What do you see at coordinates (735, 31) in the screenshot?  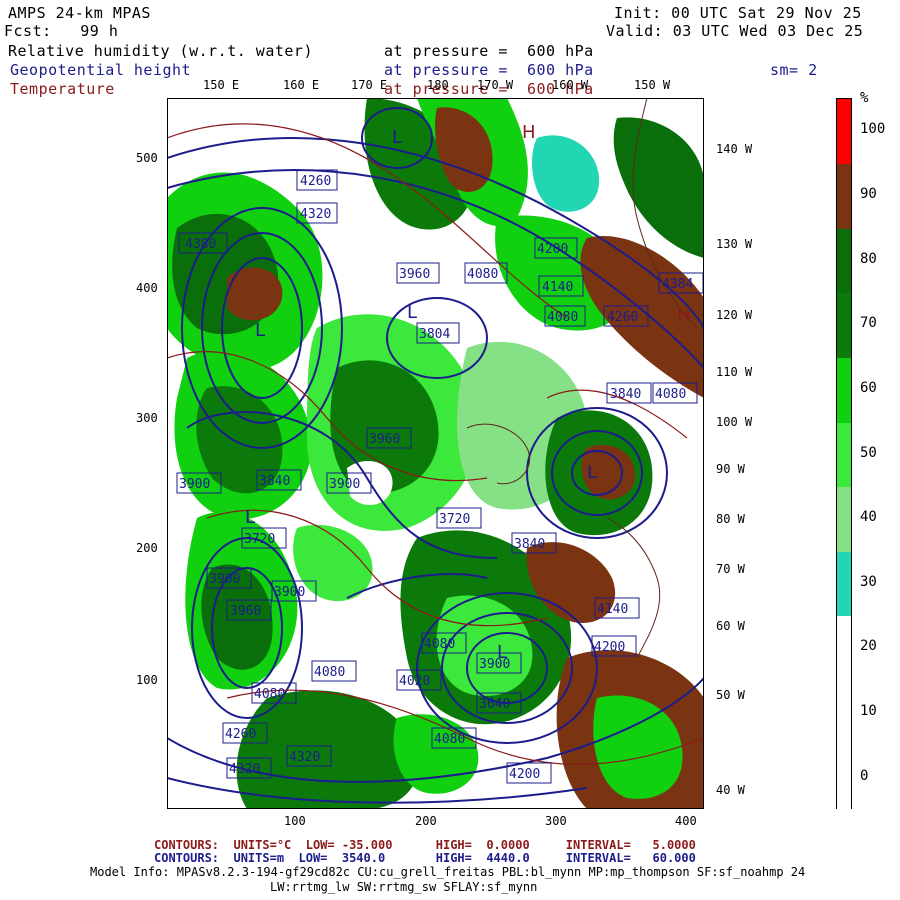 I see `valid-time: Valid: 03 UTC Wed 03 Dec 25` at bounding box center [735, 31].